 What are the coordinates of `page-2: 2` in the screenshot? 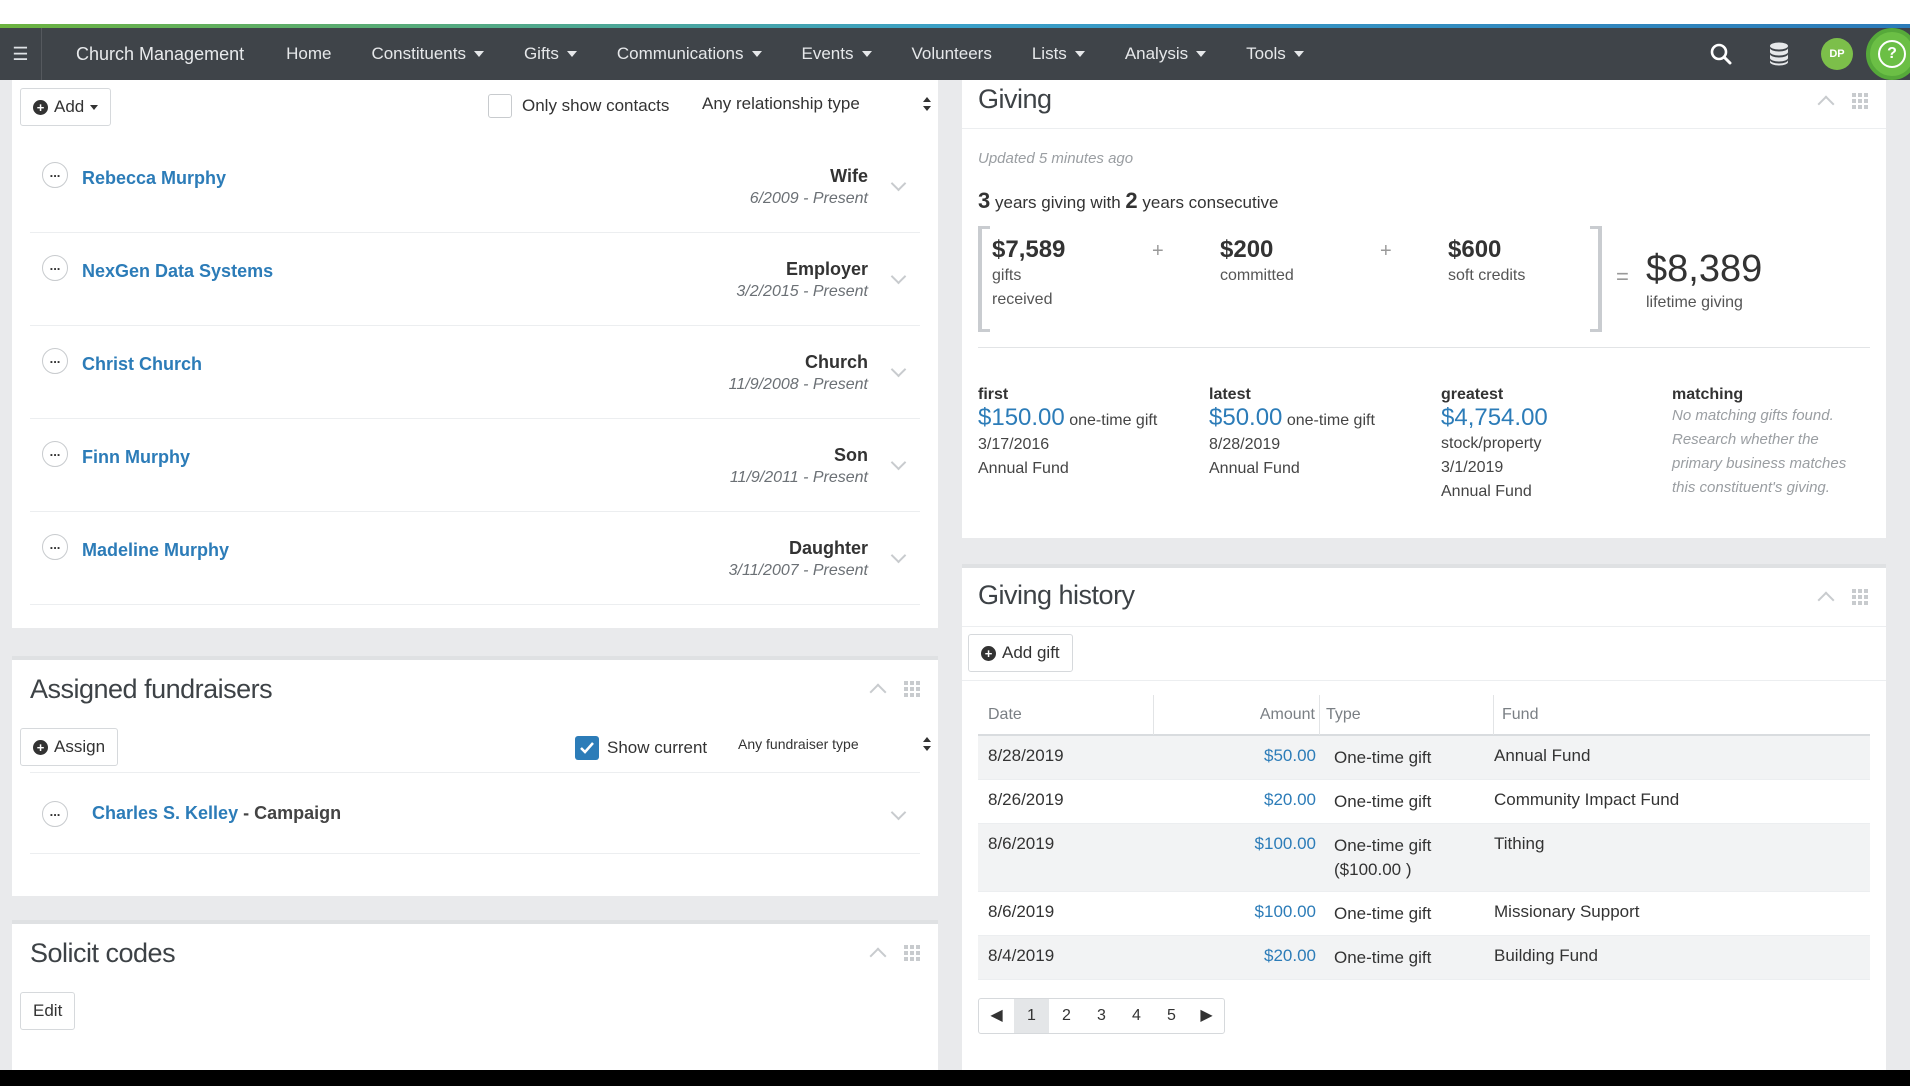 It's located at (1066, 1016).